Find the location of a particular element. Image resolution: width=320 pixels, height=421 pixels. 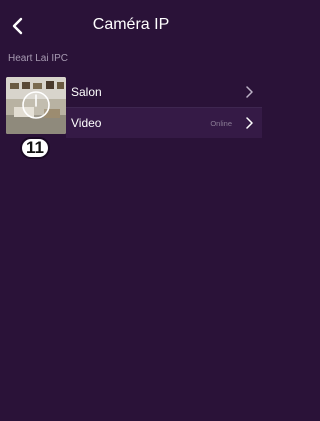

page-title: Caméra IP is located at coordinates (131, 24).